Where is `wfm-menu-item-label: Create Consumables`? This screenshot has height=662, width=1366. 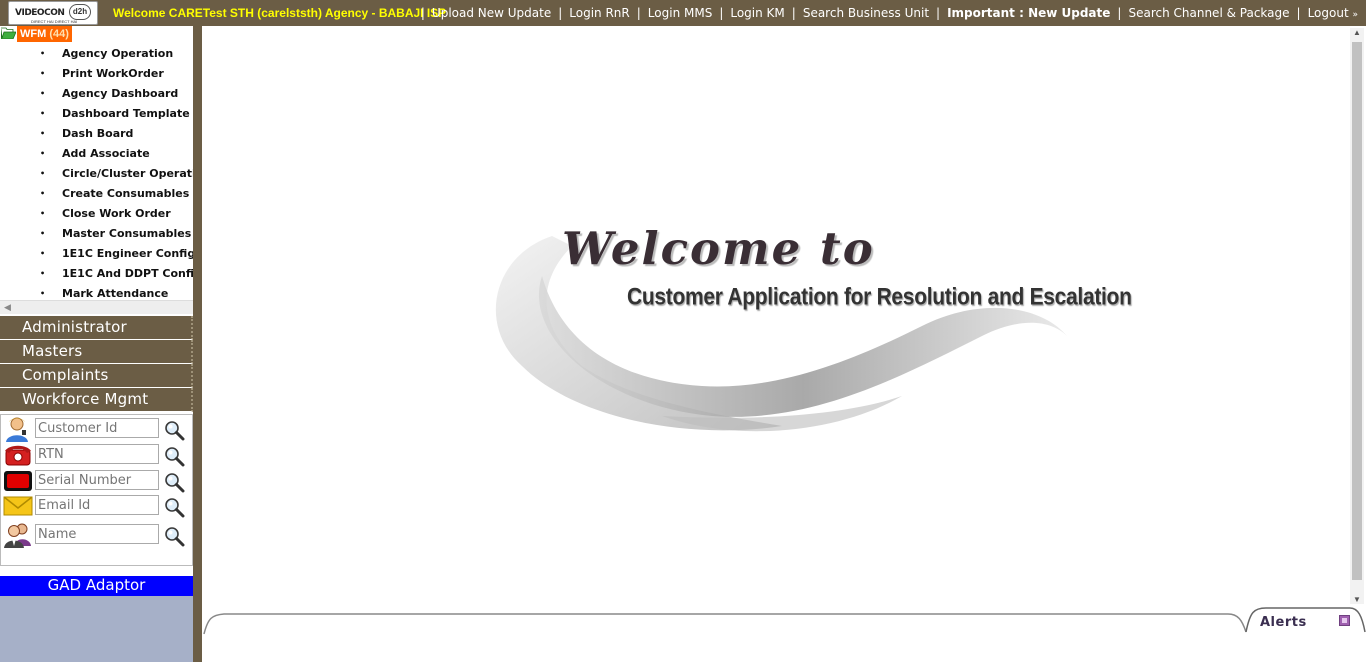
wfm-menu-item-label: Create Consumables is located at coordinates (125, 194).